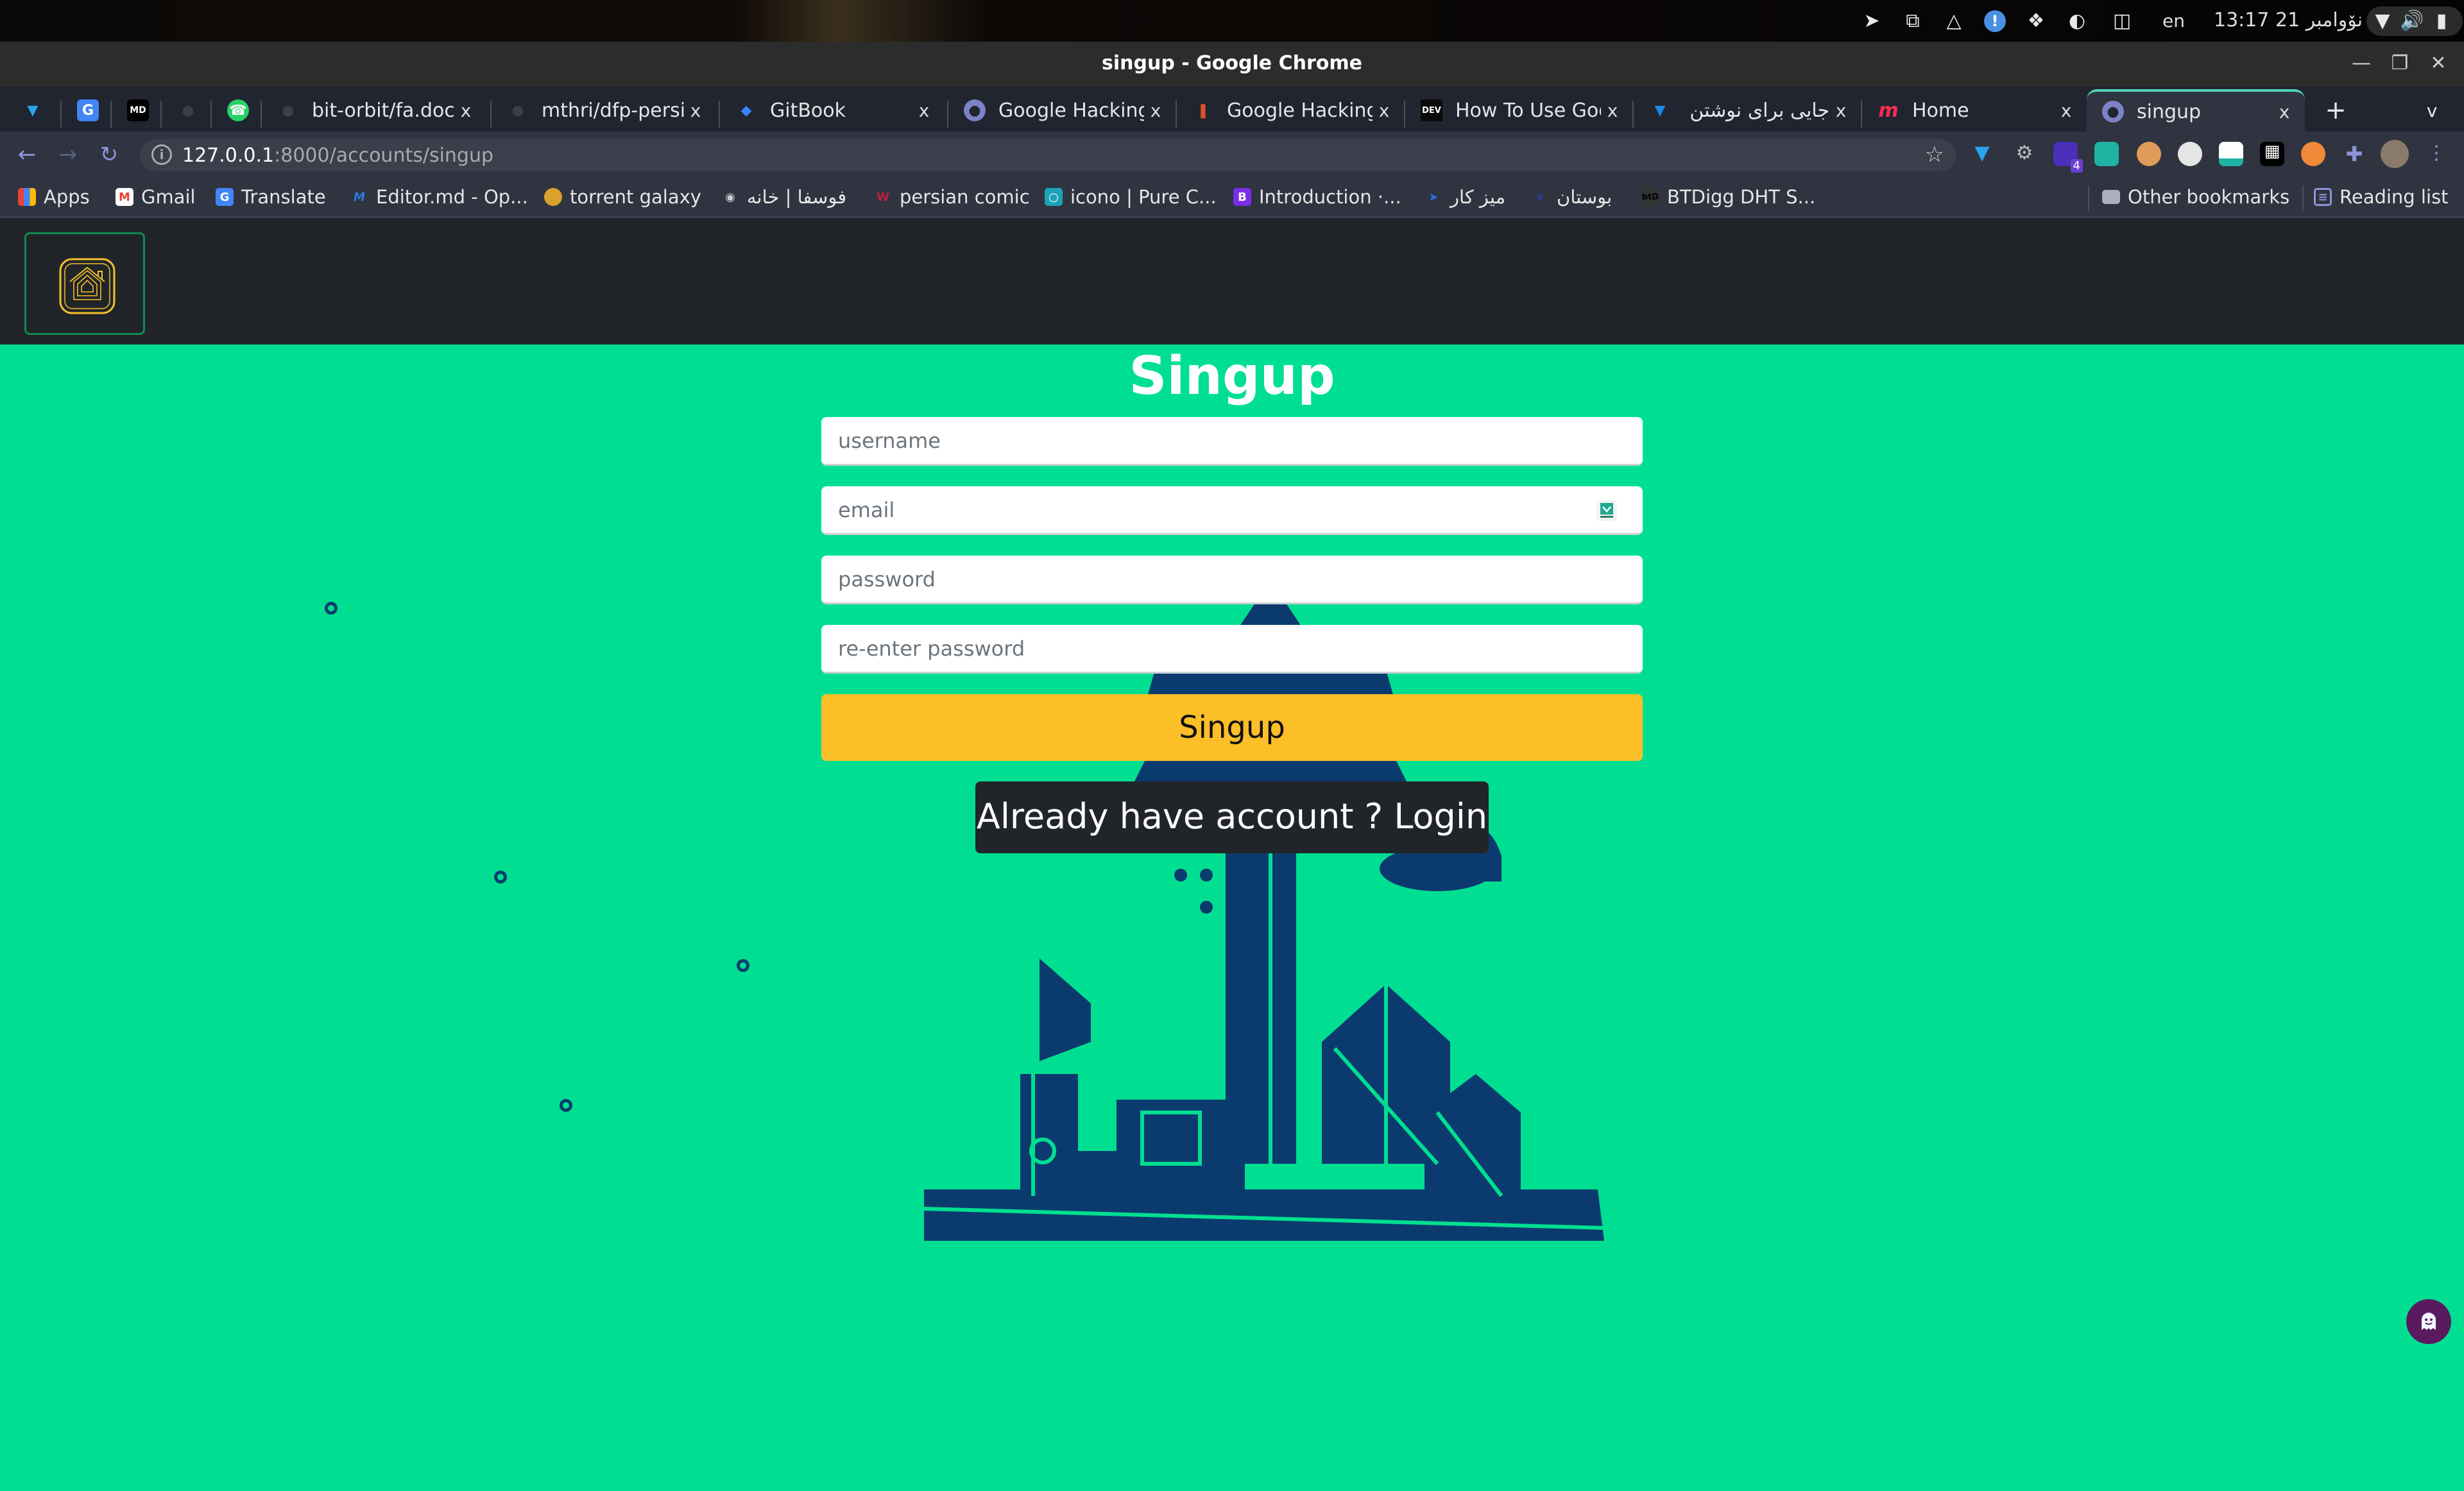 This screenshot has width=2464, height=1491. Describe the element at coordinates (2395, 154) in the screenshot. I see `profile-avatar` at that location.